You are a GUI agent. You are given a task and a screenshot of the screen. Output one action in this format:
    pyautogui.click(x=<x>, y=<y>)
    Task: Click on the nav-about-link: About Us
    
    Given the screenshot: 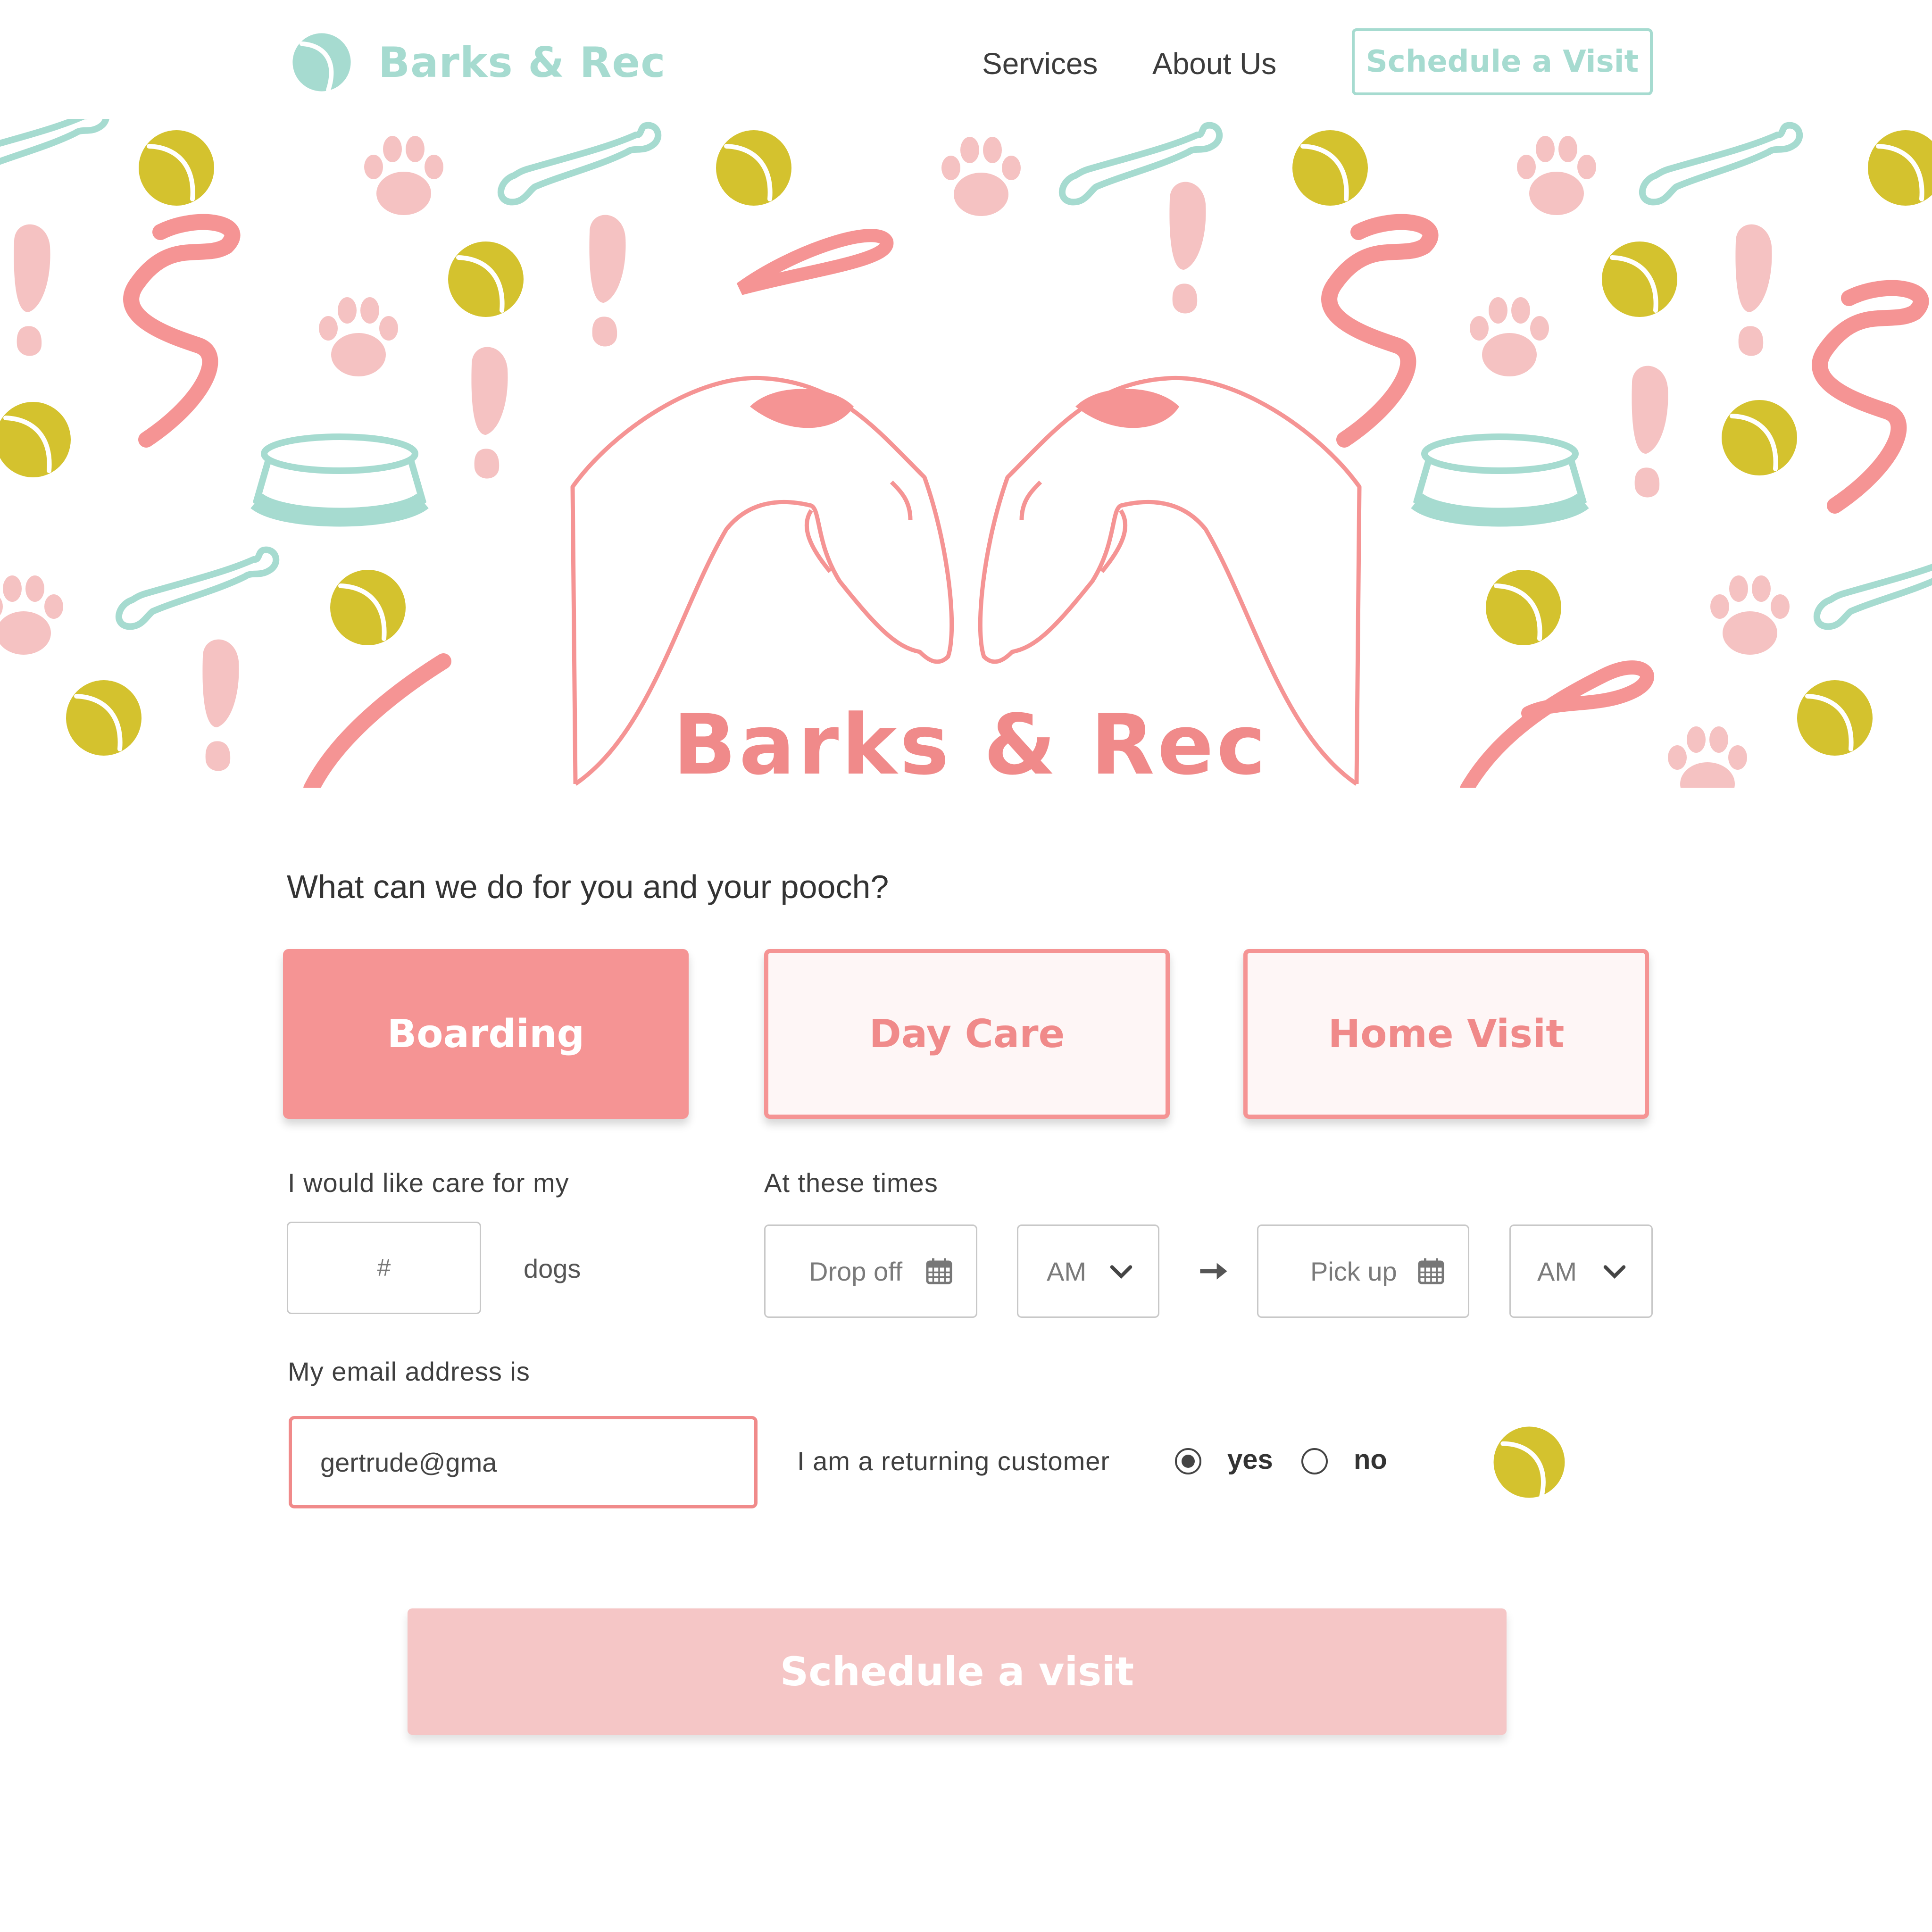 What is the action you would take?
    pyautogui.click(x=1214, y=64)
    